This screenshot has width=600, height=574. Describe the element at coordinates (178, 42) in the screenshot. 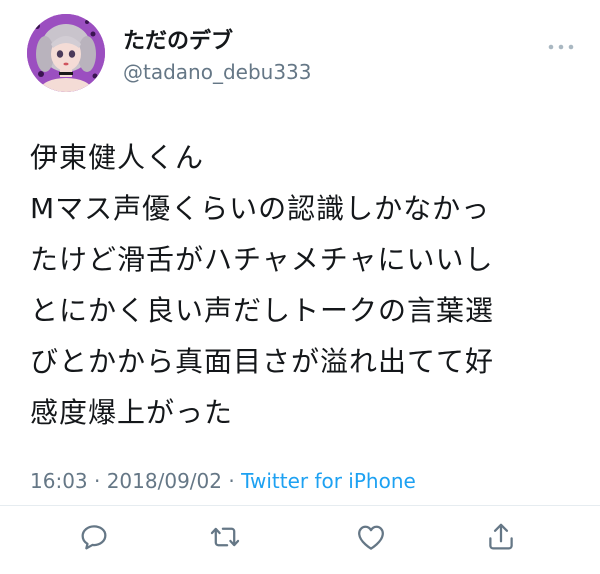

I see `display-name: ただのデブ` at that location.